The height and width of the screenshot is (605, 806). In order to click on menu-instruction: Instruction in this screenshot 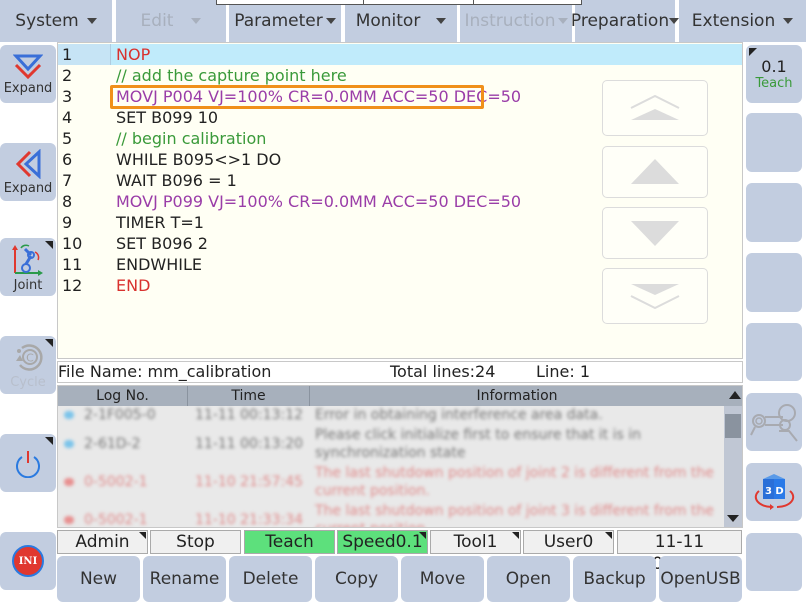, I will do `click(516, 21)`.